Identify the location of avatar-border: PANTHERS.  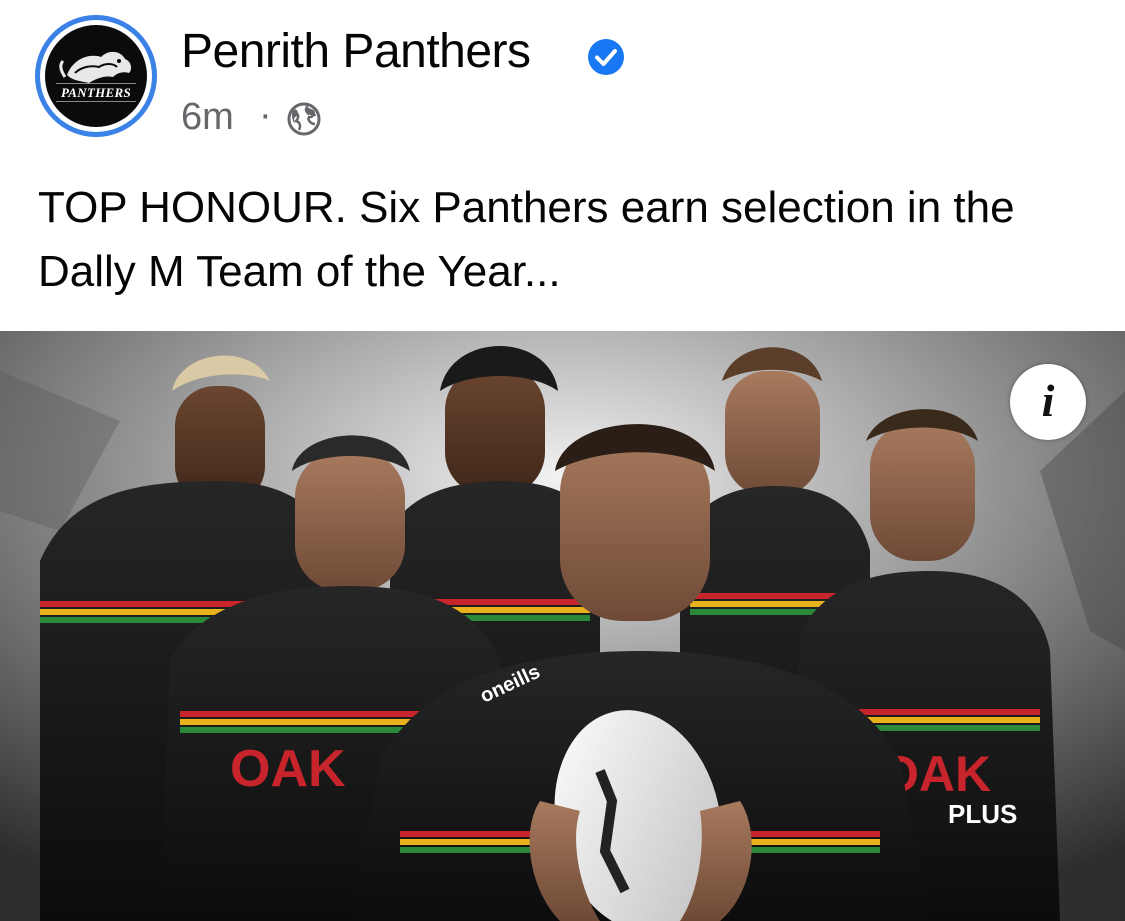
(96, 76).